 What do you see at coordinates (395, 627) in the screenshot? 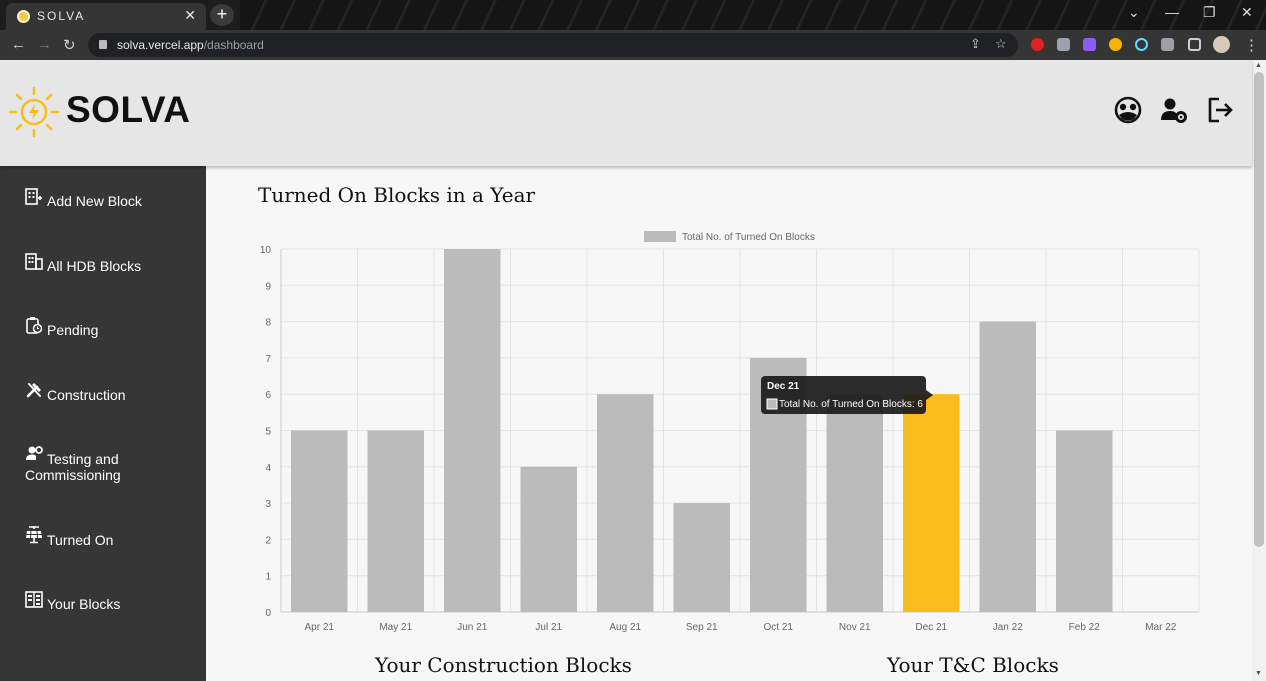
I see `x-tick-label: May 21` at bounding box center [395, 627].